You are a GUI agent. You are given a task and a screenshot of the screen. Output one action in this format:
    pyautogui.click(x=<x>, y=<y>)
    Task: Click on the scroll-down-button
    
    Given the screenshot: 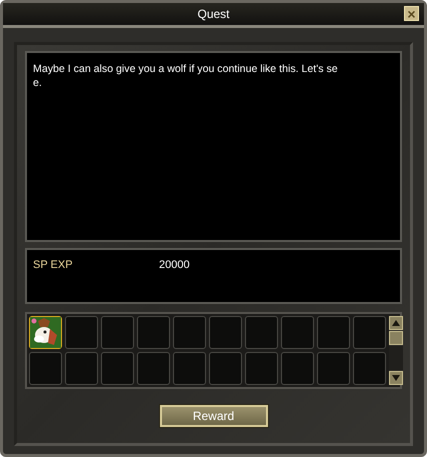 What is the action you would take?
    pyautogui.click(x=396, y=378)
    